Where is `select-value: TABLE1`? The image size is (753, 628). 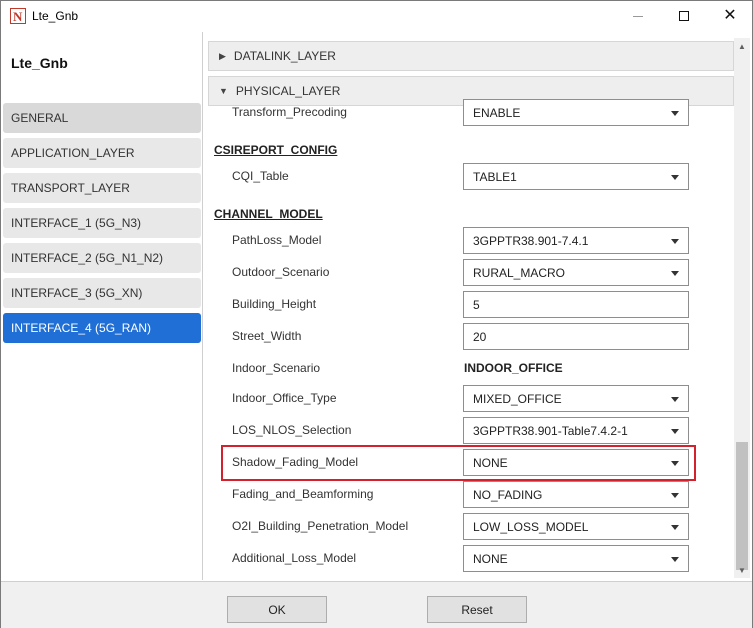
select-value: TABLE1 is located at coordinates (495, 176).